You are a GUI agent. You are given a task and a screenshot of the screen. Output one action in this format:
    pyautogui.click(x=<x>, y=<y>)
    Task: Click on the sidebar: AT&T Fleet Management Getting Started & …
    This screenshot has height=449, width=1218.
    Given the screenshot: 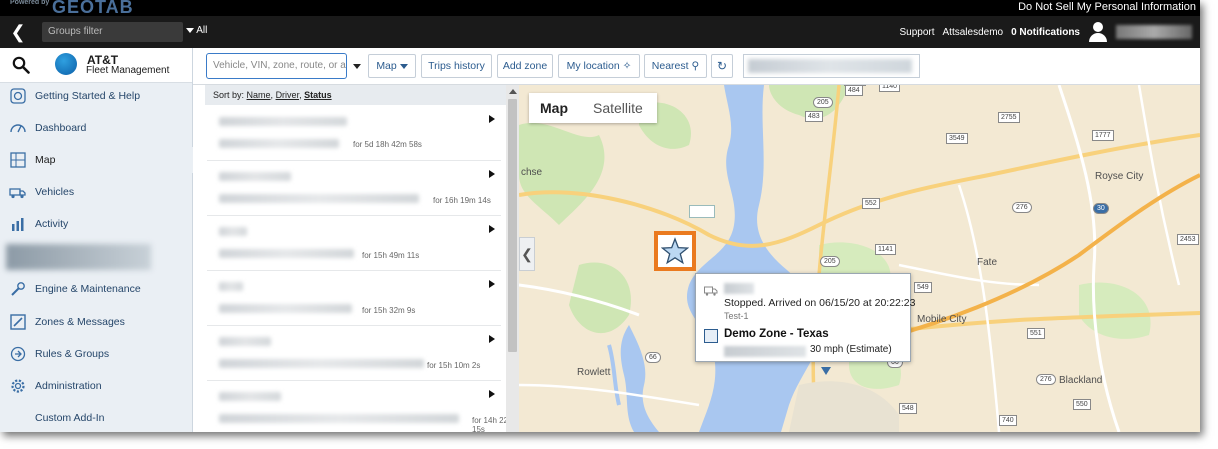 What is the action you would take?
    pyautogui.click(x=96, y=240)
    